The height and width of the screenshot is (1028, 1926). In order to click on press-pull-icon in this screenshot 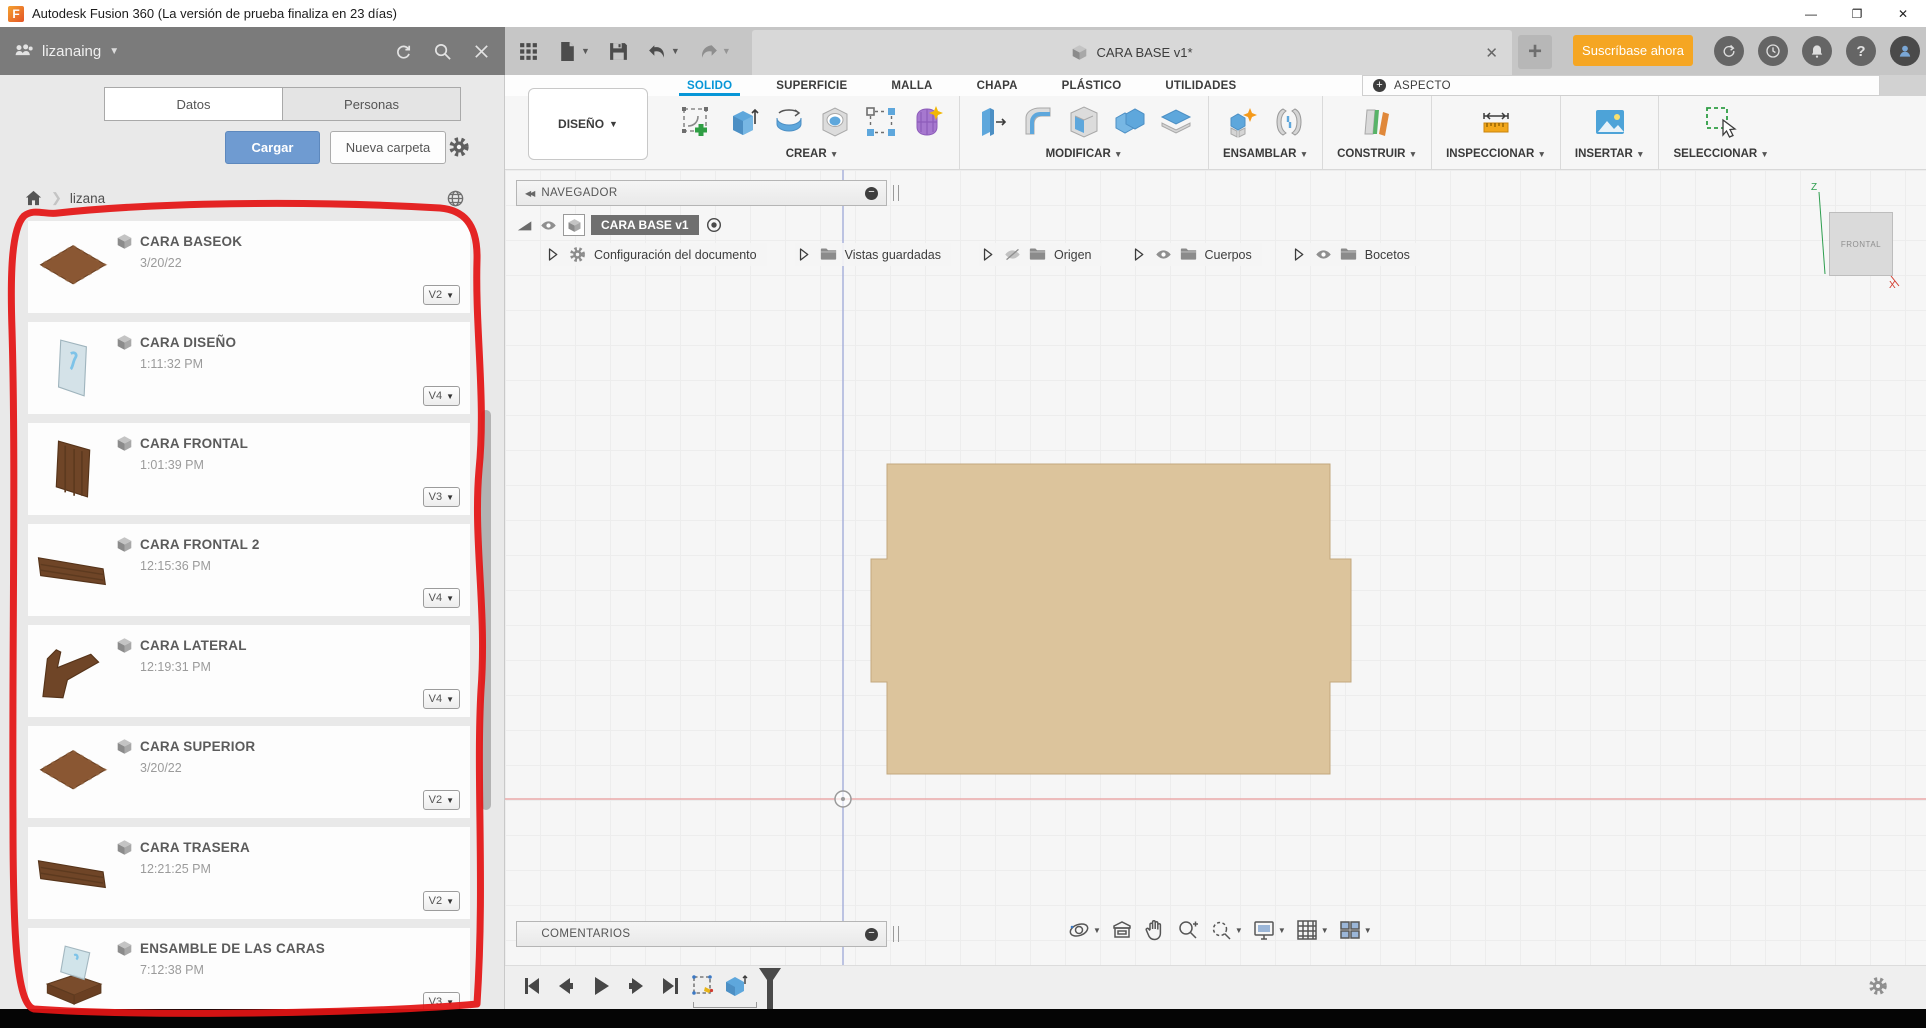, I will do `click(992, 122)`.